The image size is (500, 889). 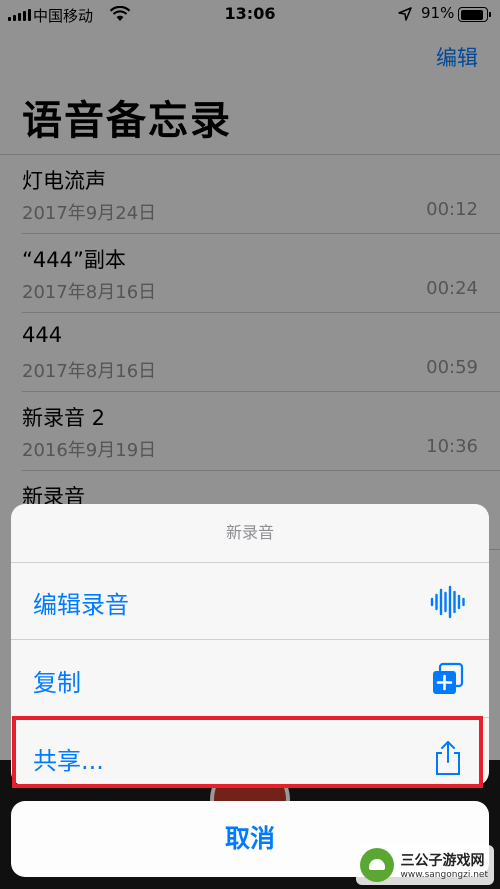 What do you see at coordinates (448, 678) in the screenshot?
I see `duplicate-icon` at bounding box center [448, 678].